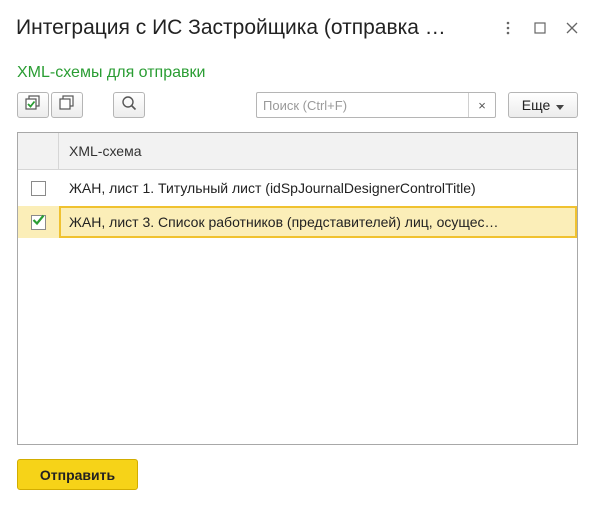 The image size is (590, 505). I want to click on uncheck-all-button, so click(67, 105).